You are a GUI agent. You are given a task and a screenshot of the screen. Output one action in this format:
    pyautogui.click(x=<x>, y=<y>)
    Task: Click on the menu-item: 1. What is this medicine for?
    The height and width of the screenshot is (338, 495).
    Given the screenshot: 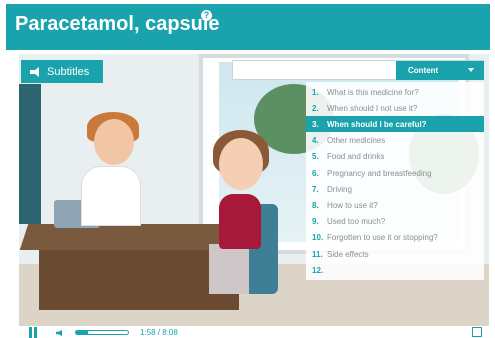 What is the action you would take?
    pyautogui.click(x=395, y=92)
    